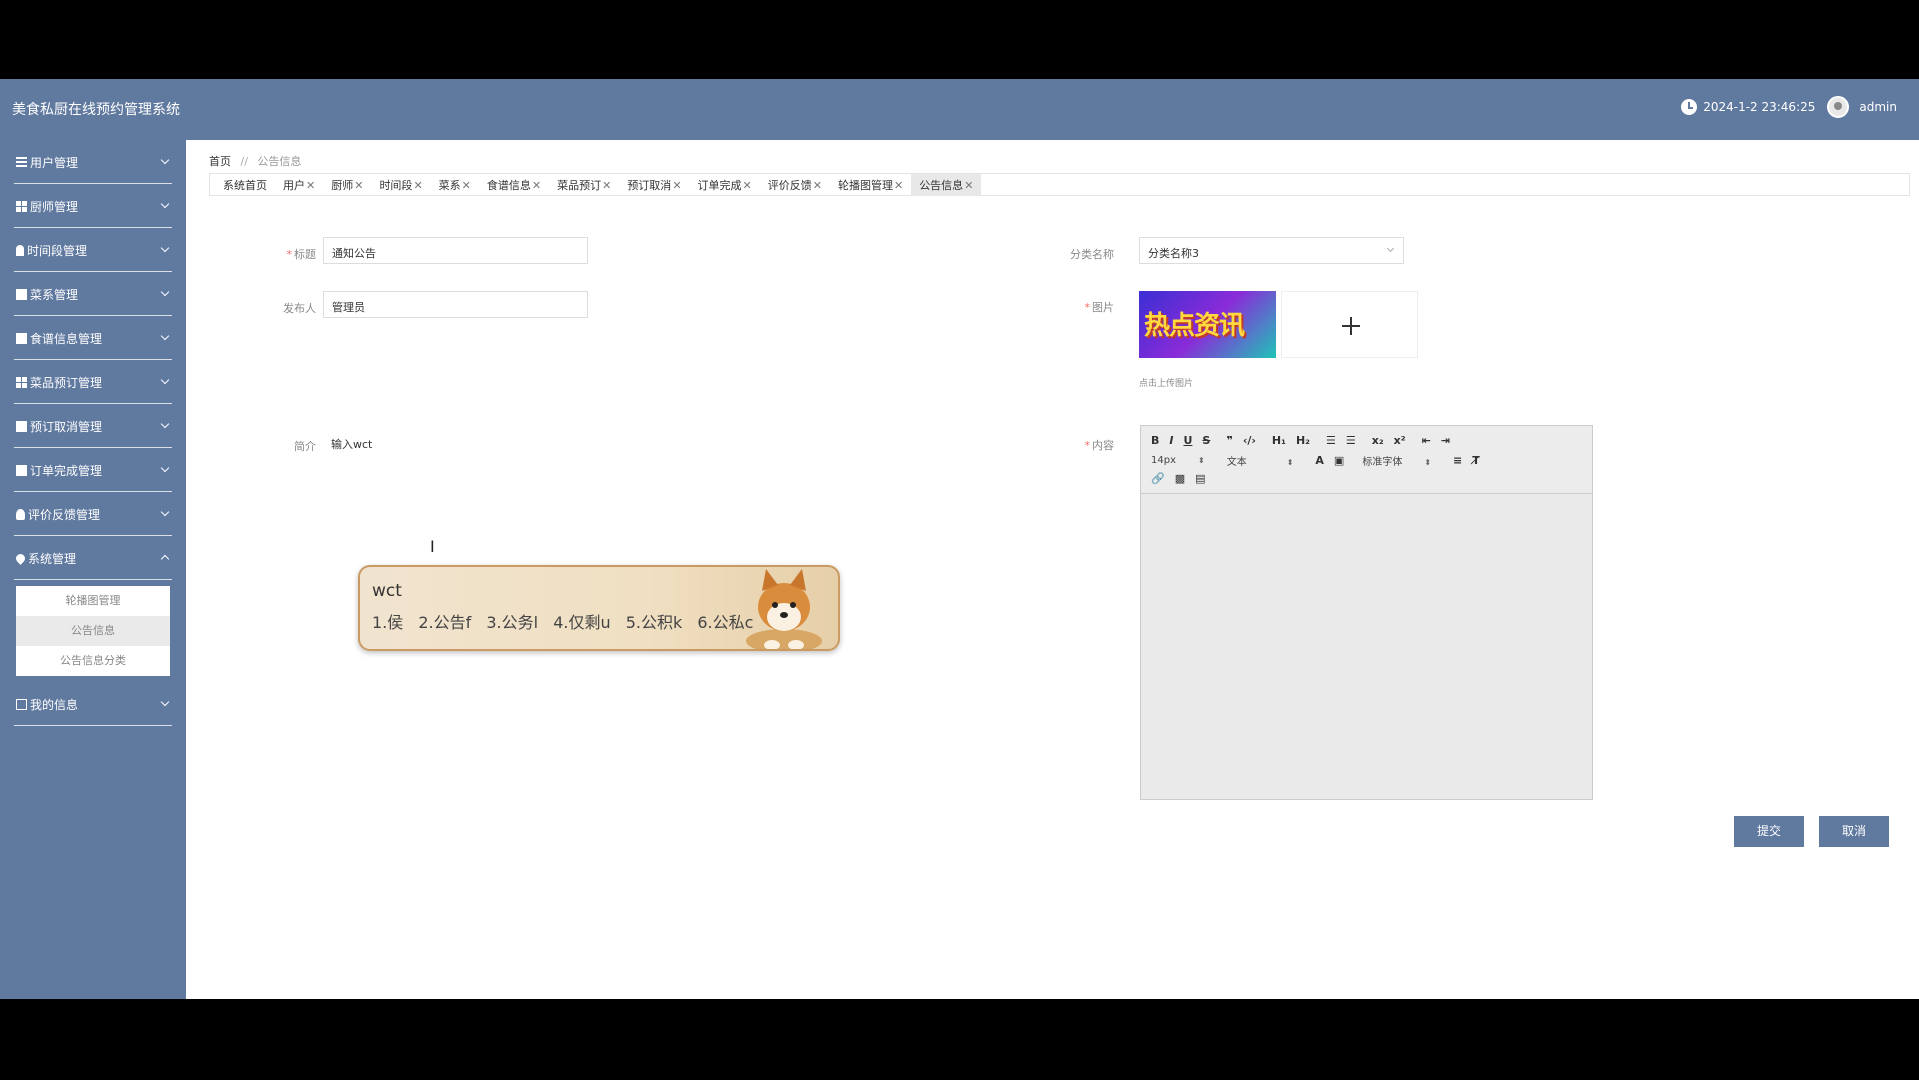  Describe the element at coordinates (1396, 460) in the screenshot. I see `font-family-select: 标准字体 ⬍` at that location.